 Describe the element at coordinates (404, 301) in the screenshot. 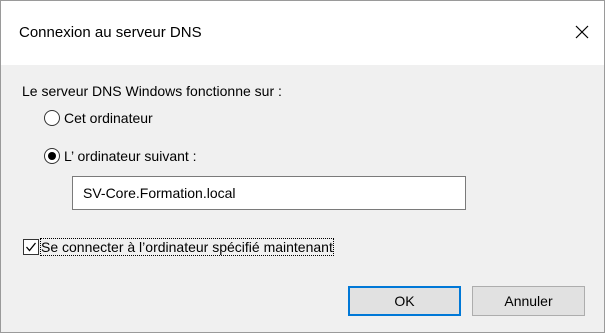

I see `ok-button: OK` at that location.